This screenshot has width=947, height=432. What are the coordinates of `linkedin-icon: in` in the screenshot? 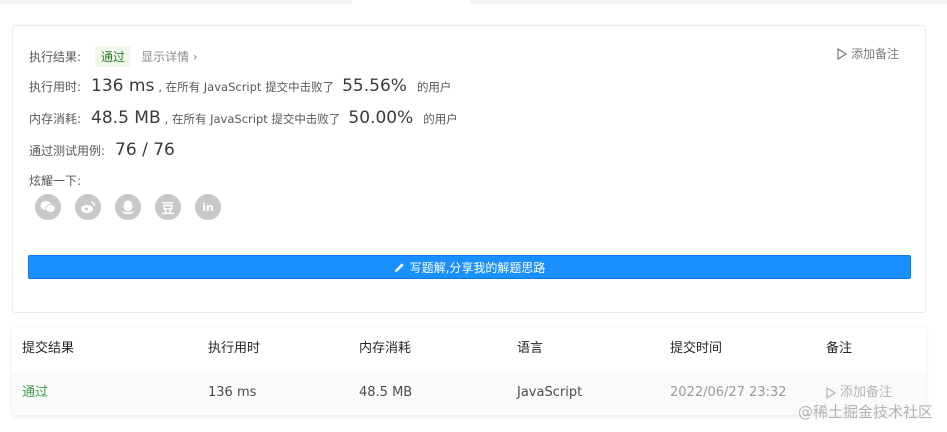 It's located at (208, 207).